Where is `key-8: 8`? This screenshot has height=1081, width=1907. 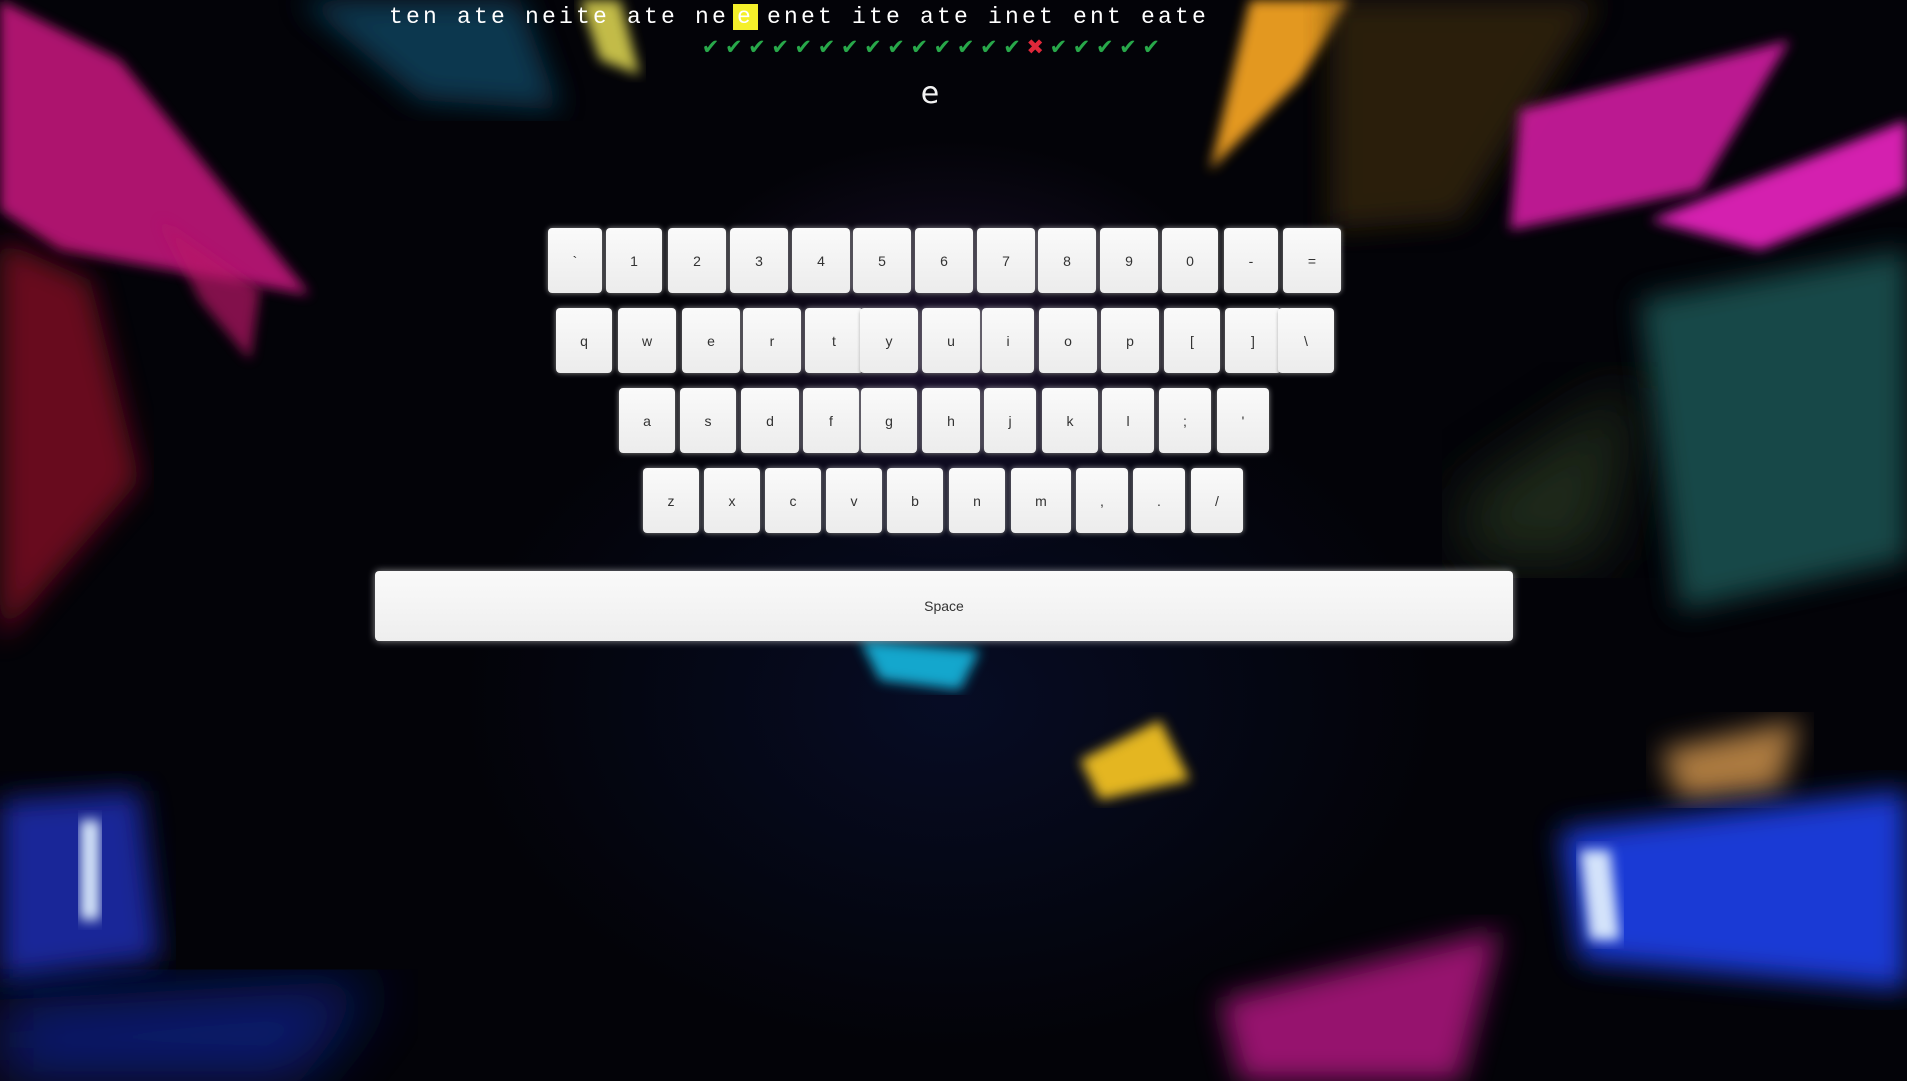
key-8: 8 is located at coordinates (1067, 260).